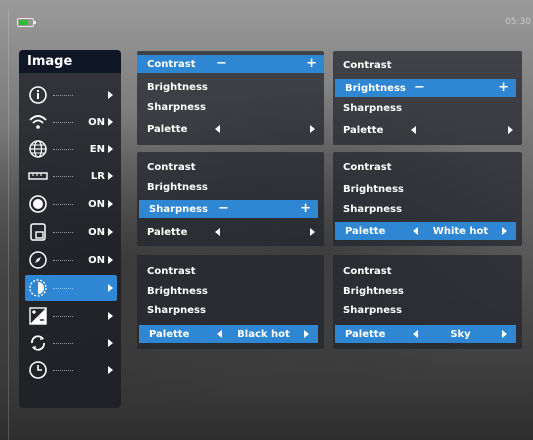 Image resolution: width=533 pixels, height=440 pixels. I want to click on palette-value: White hot, so click(460, 231).